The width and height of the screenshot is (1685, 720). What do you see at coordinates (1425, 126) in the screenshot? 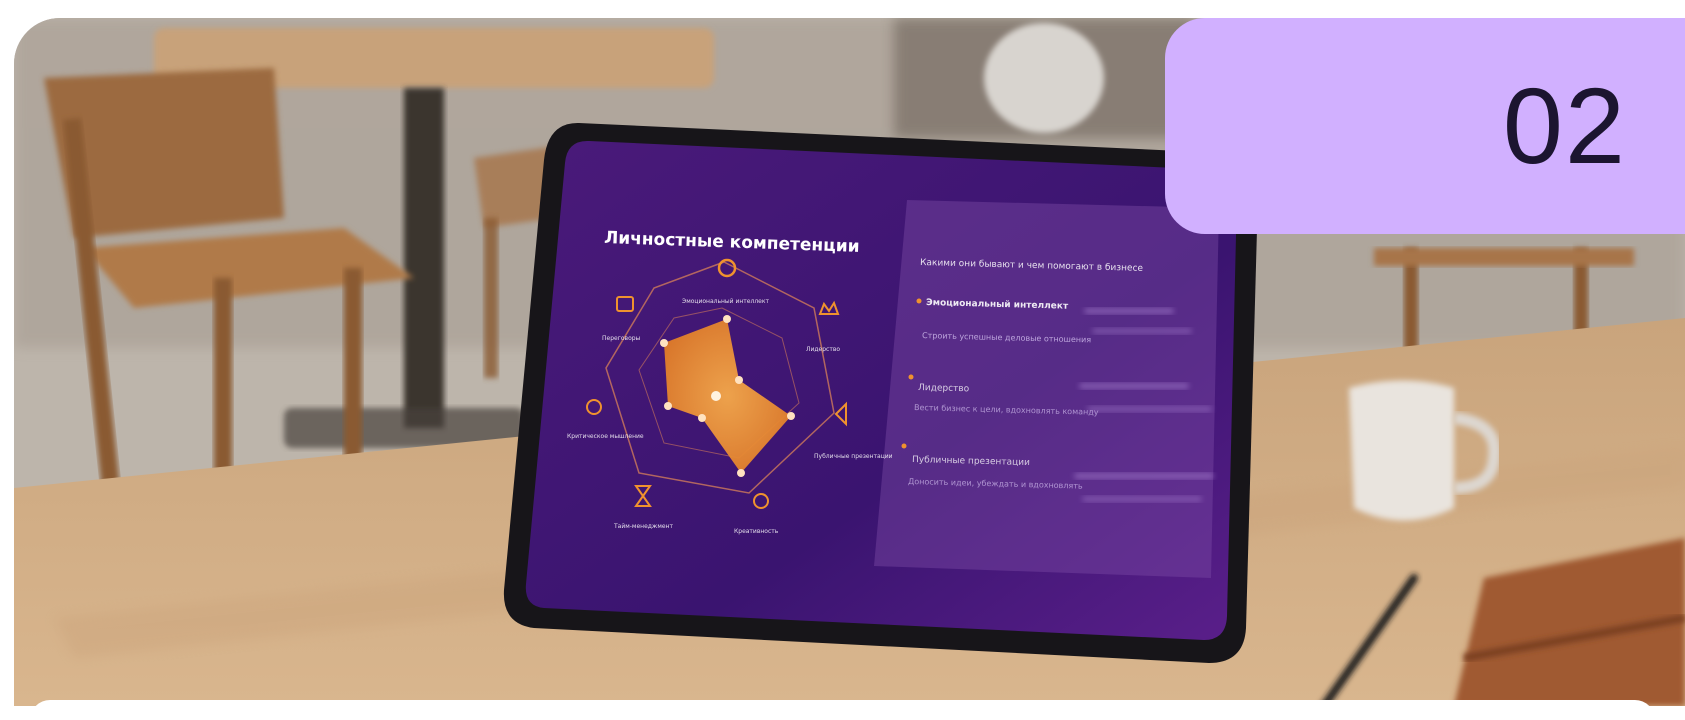
I see `step-number-badge: 02` at bounding box center [1425, 126].